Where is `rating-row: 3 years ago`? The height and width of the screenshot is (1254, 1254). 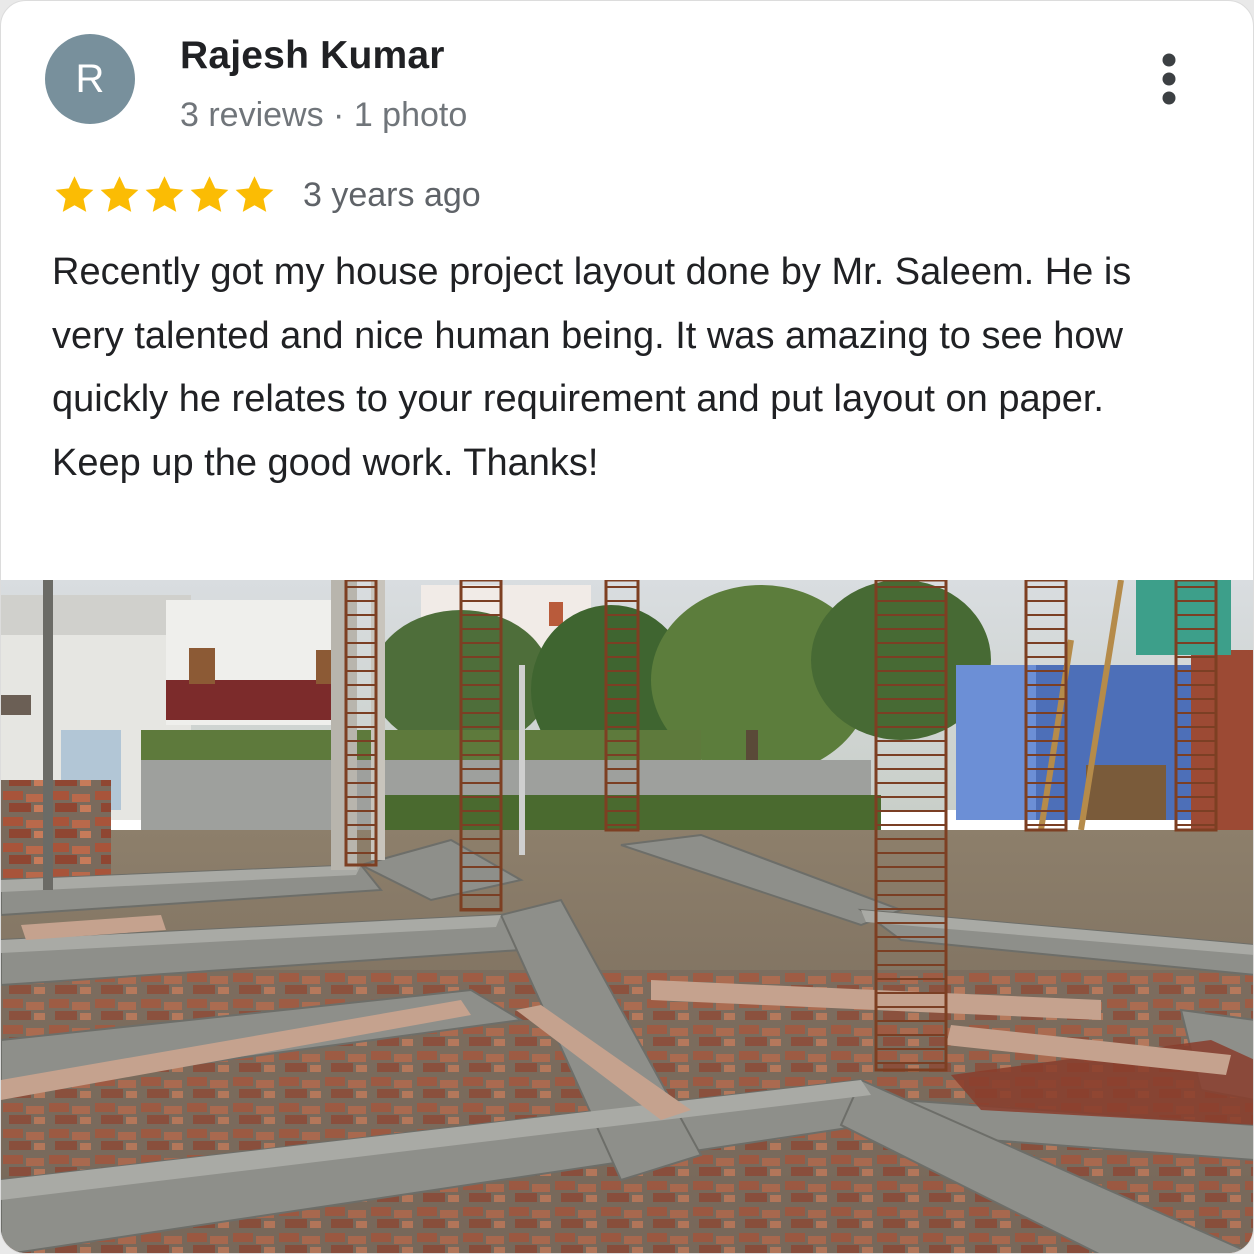 rating-row: 3 years ago is located at coordinates (266, 195).